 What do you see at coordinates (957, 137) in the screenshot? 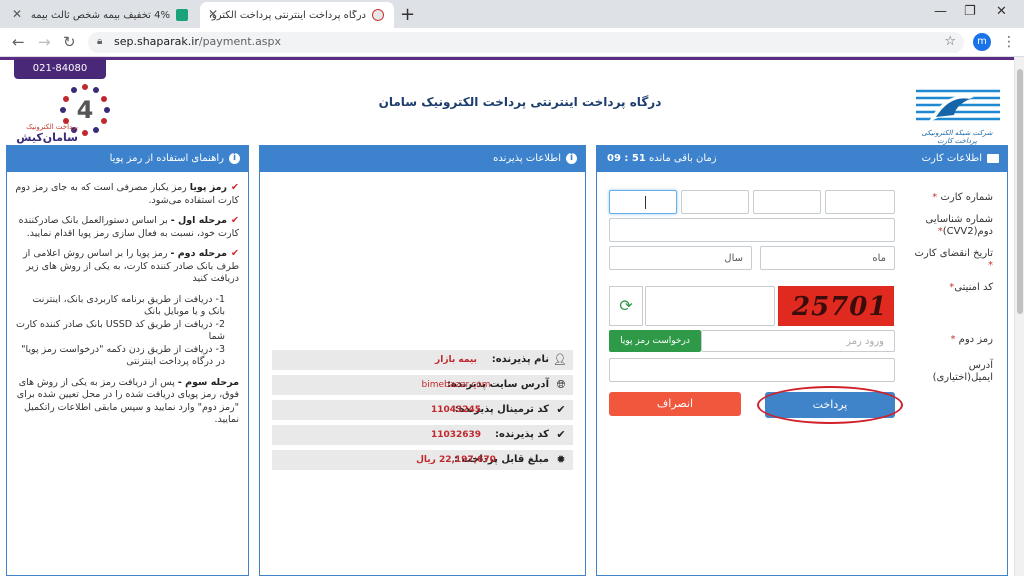
I see `shaparak-logo-text: شرکت شبکه الکترونیکی پرداخت کارت` at bounding box center [957, 137].